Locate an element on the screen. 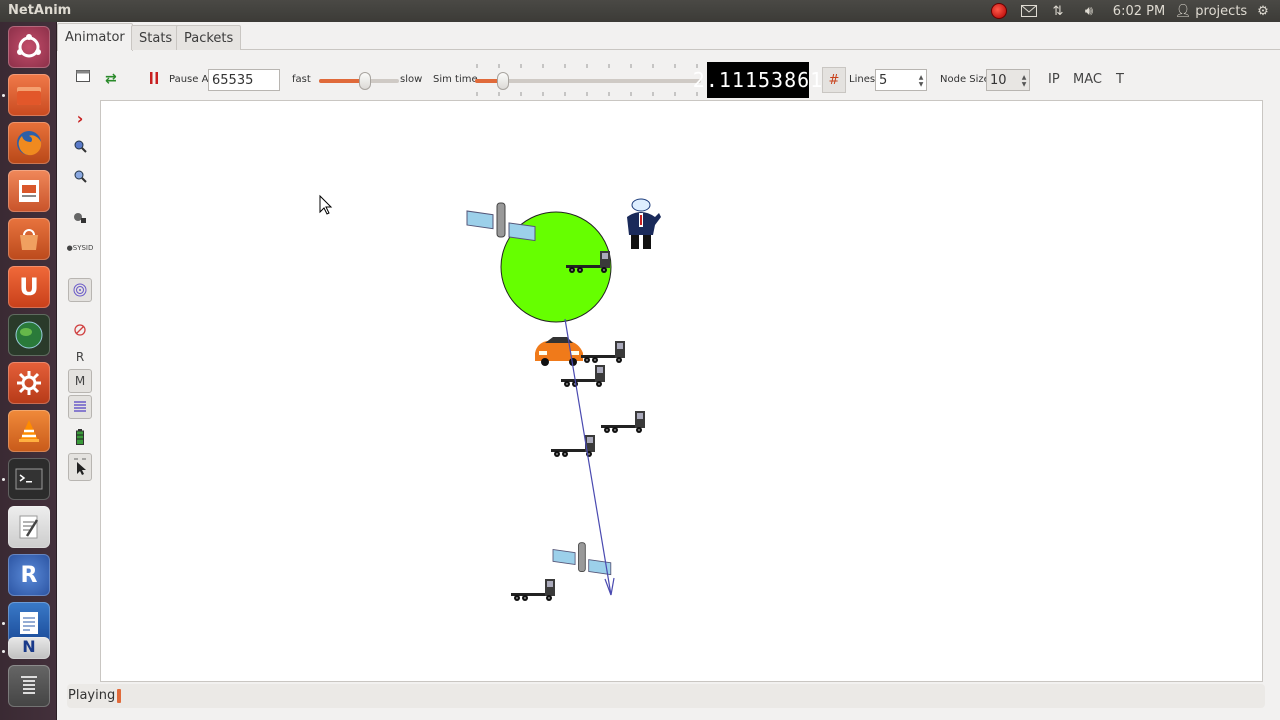  launcher: U R N is located at coordinates (28, 371).